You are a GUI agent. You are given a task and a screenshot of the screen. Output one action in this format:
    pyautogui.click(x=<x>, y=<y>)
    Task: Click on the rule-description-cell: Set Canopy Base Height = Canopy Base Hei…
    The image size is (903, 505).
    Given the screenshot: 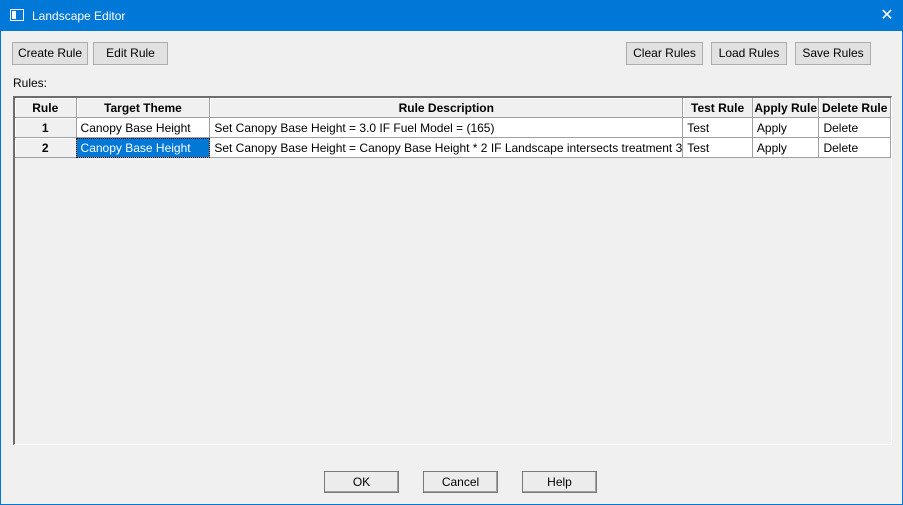 What is the action you would take?
    pyautogui.click(x=446, y=147)
    